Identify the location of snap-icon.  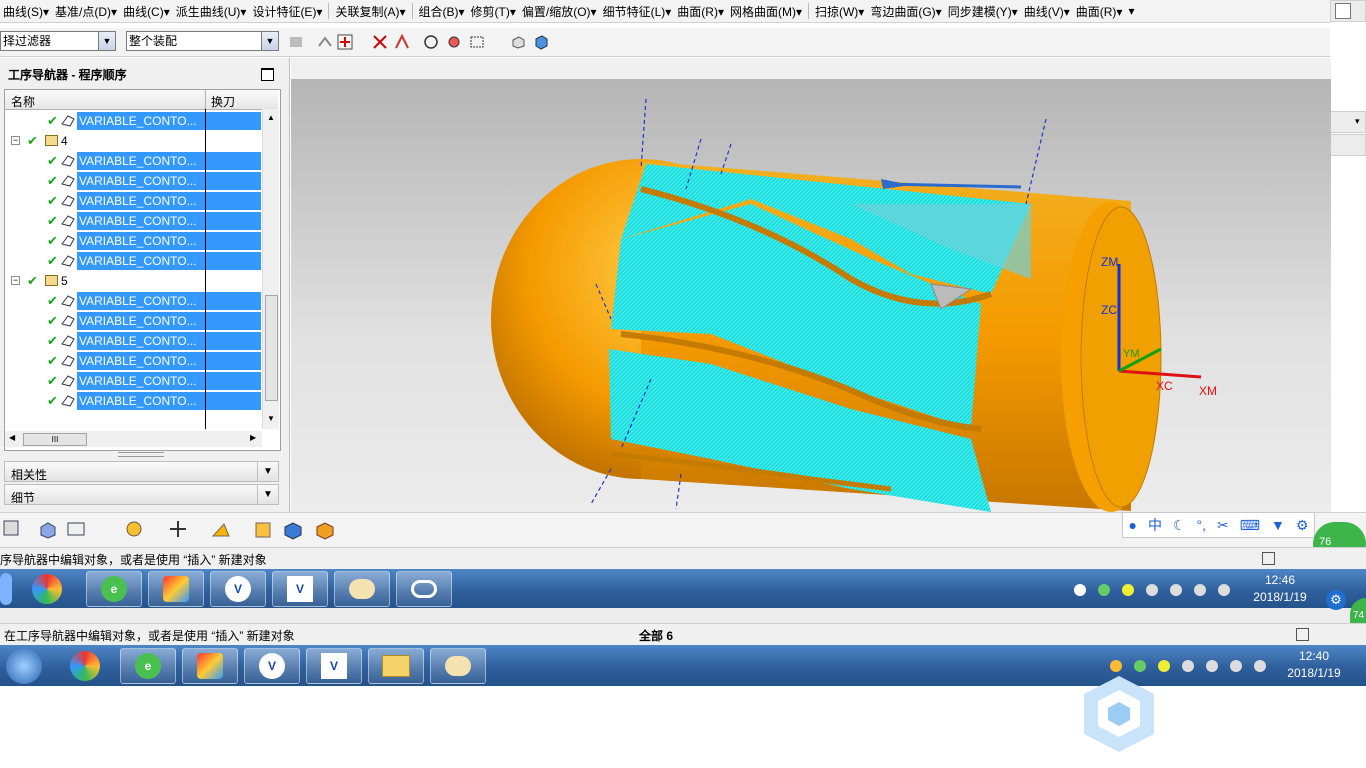
(325, 42).